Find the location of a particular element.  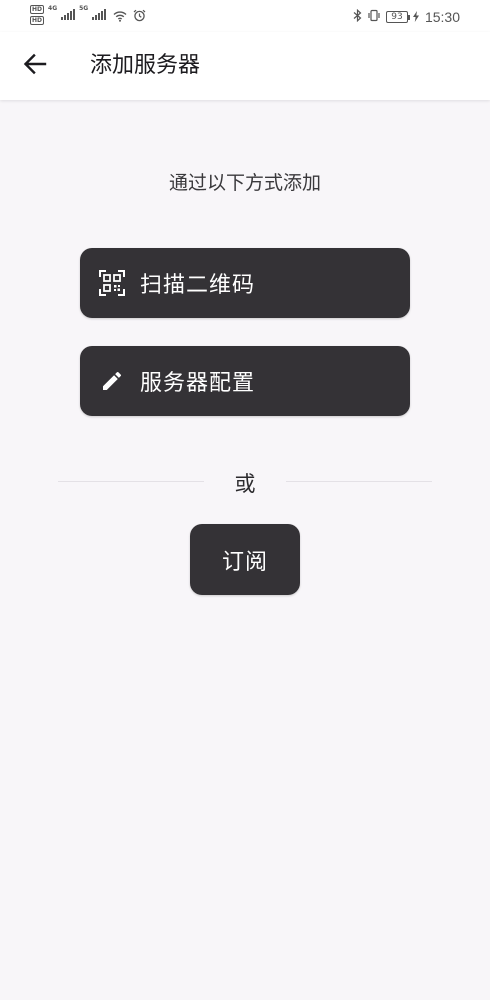

qr-scan-icon is located at coordinates (112, 283).